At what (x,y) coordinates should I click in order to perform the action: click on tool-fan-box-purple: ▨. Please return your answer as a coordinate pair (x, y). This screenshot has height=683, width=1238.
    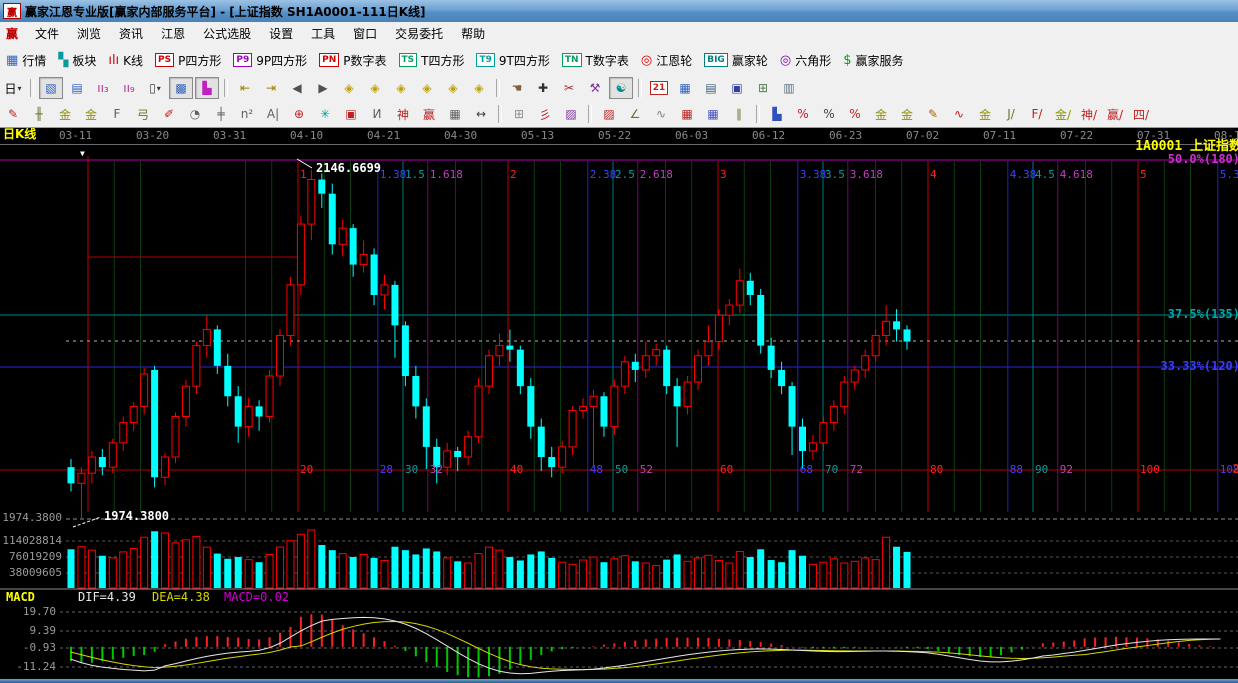
    Looking at the image, I should click on (571, 114).